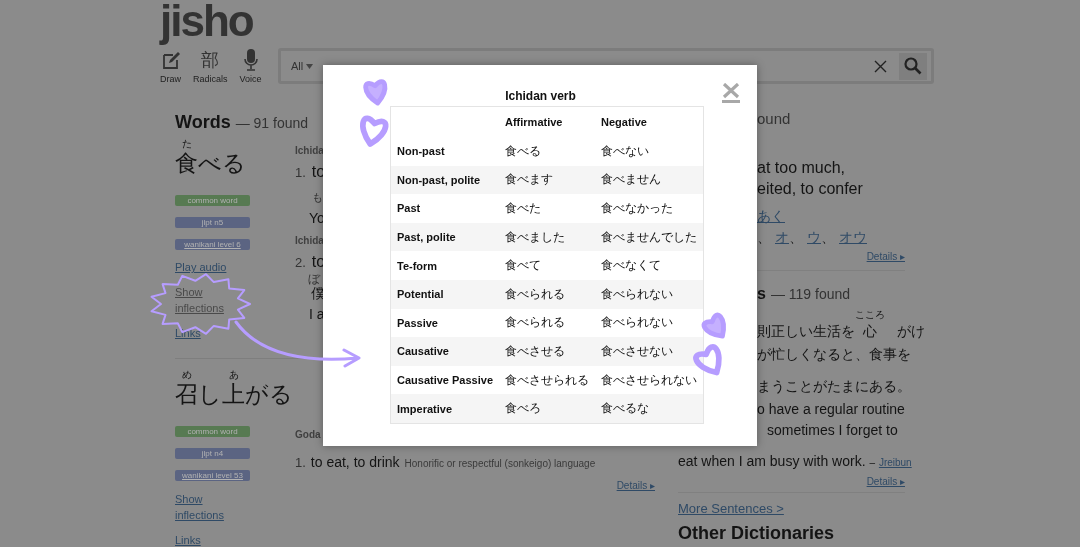  I want to click on table-cell: 食べます, so click(547, 180).